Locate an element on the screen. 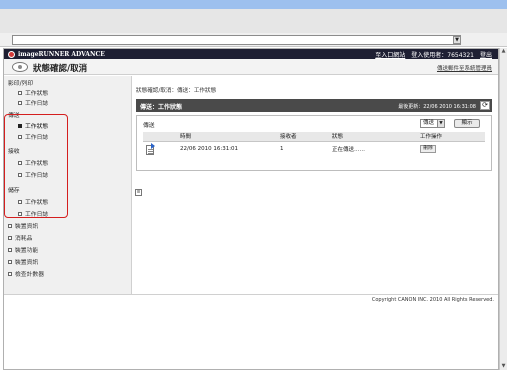 The width and height of the screenshot is (507, 370). mail-admin-link: 傳送郵件至系統管理員 is located at coordinates (464, 68).